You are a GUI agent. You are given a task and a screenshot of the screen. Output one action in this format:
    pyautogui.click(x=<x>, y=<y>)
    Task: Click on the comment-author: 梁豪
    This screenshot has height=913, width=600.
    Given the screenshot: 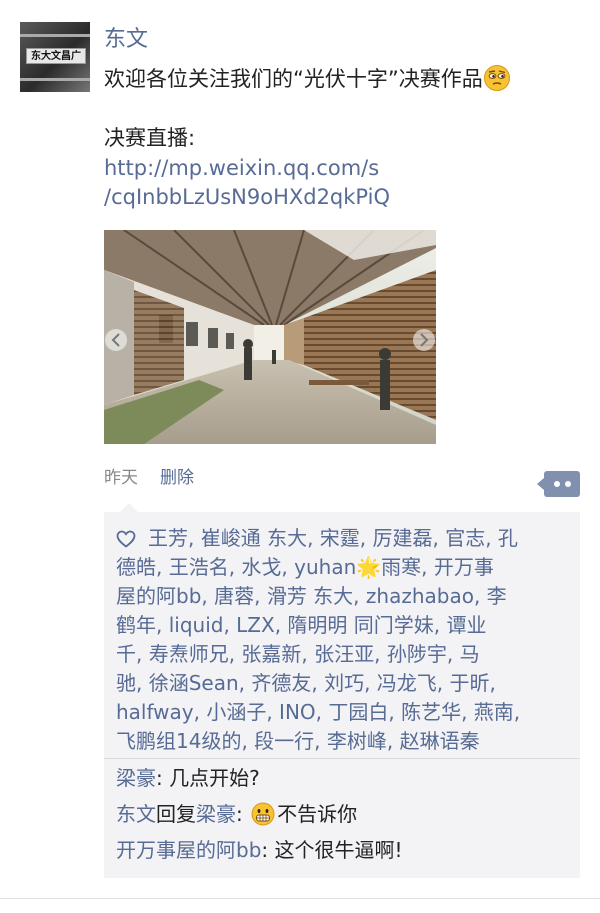 What is the action you would take?
    pyautogui.click(x=136, y=778)
    